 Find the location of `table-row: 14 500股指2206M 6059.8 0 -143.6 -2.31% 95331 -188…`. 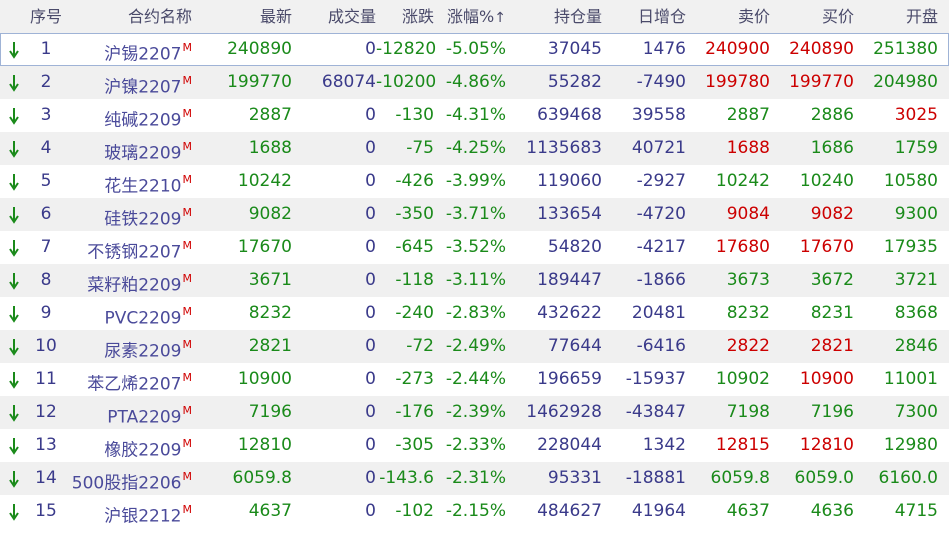

table-row: 14 500股指2206M 6059.8 0 -143.6 -2.31% 95331 -188… is located at coordinates (474, 478).